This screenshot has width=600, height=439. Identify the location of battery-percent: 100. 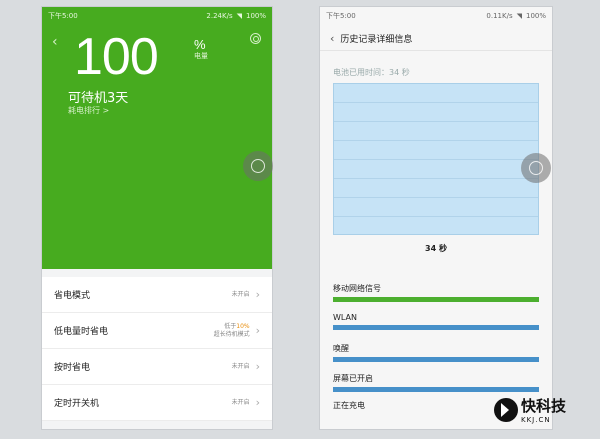
(116, 57).